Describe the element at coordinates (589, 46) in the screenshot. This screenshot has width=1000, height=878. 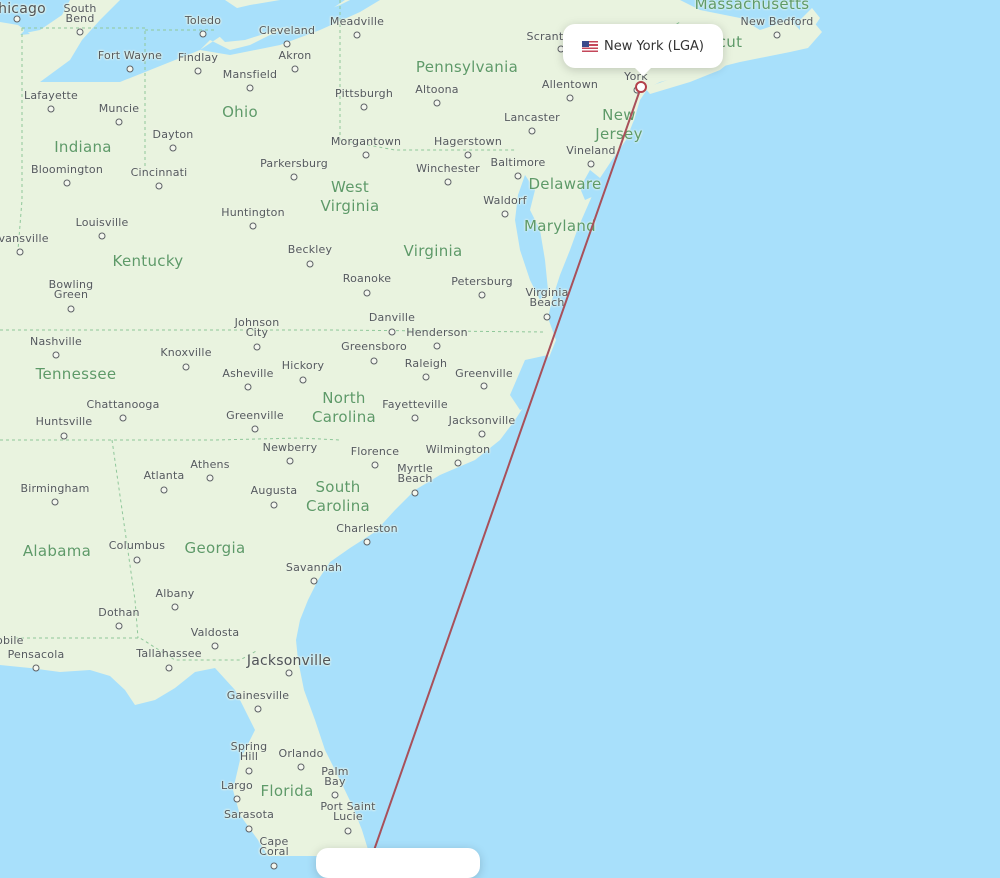
I see `us-flag-icon` at that location.